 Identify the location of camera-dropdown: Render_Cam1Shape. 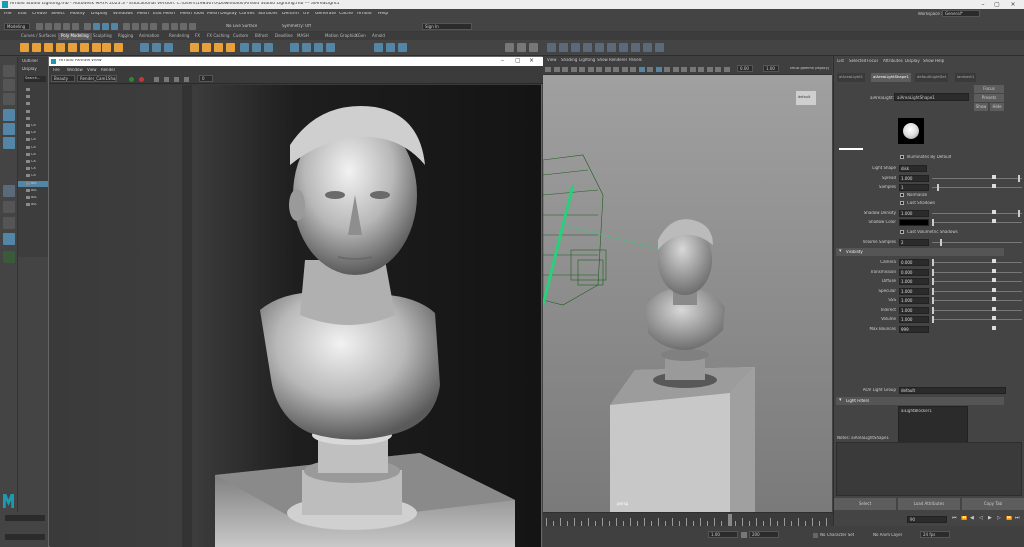
(97, 78).